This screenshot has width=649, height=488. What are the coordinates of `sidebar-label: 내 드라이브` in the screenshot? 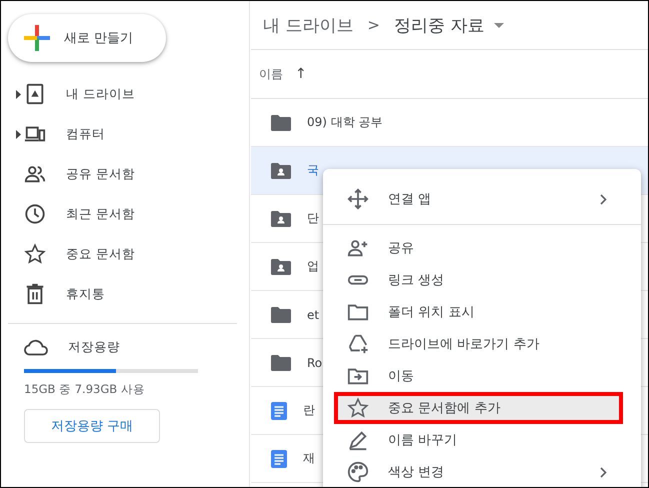 It's located at (100, 94).